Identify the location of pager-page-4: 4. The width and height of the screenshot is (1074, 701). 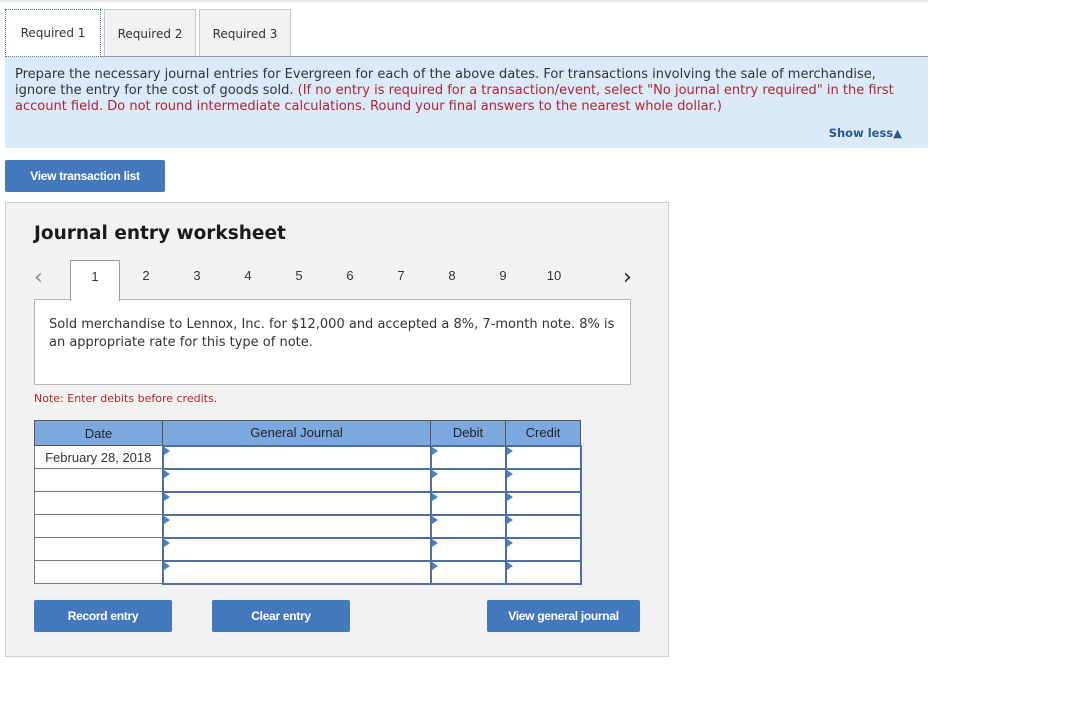
(248, 275).